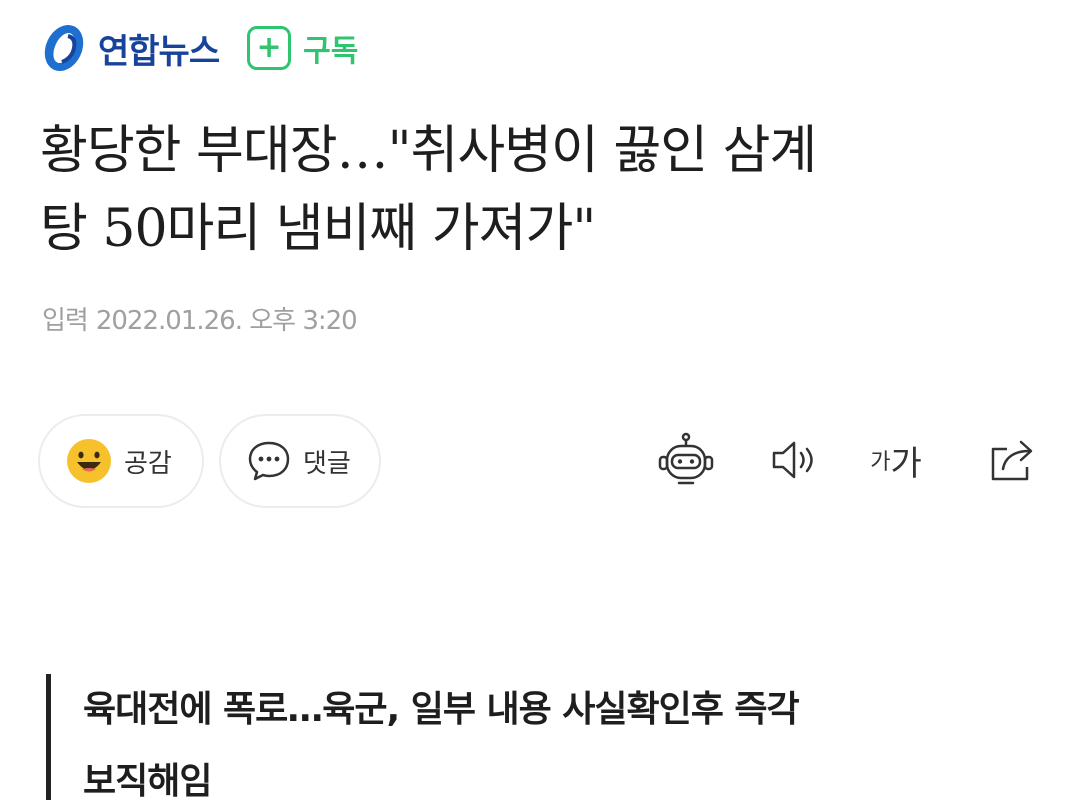 This screenshot has height=800, width=1080. I want to click on share-icon, so click(1012, 460).